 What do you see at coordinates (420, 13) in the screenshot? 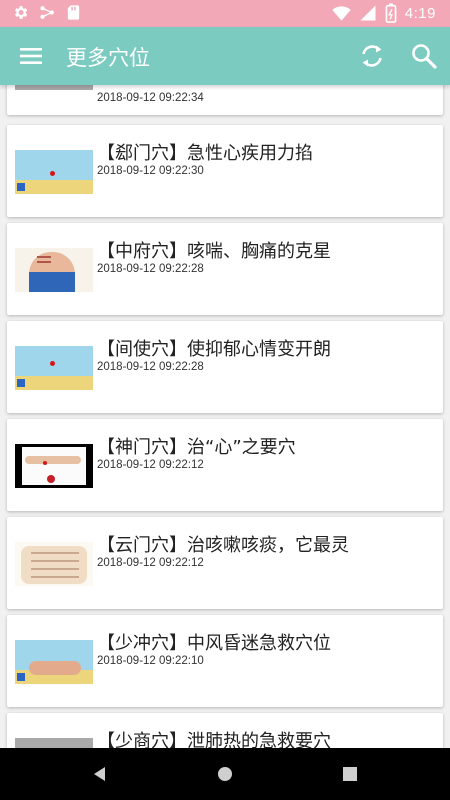
I see `status-time: 4:19` at bounding box center [420, 13].